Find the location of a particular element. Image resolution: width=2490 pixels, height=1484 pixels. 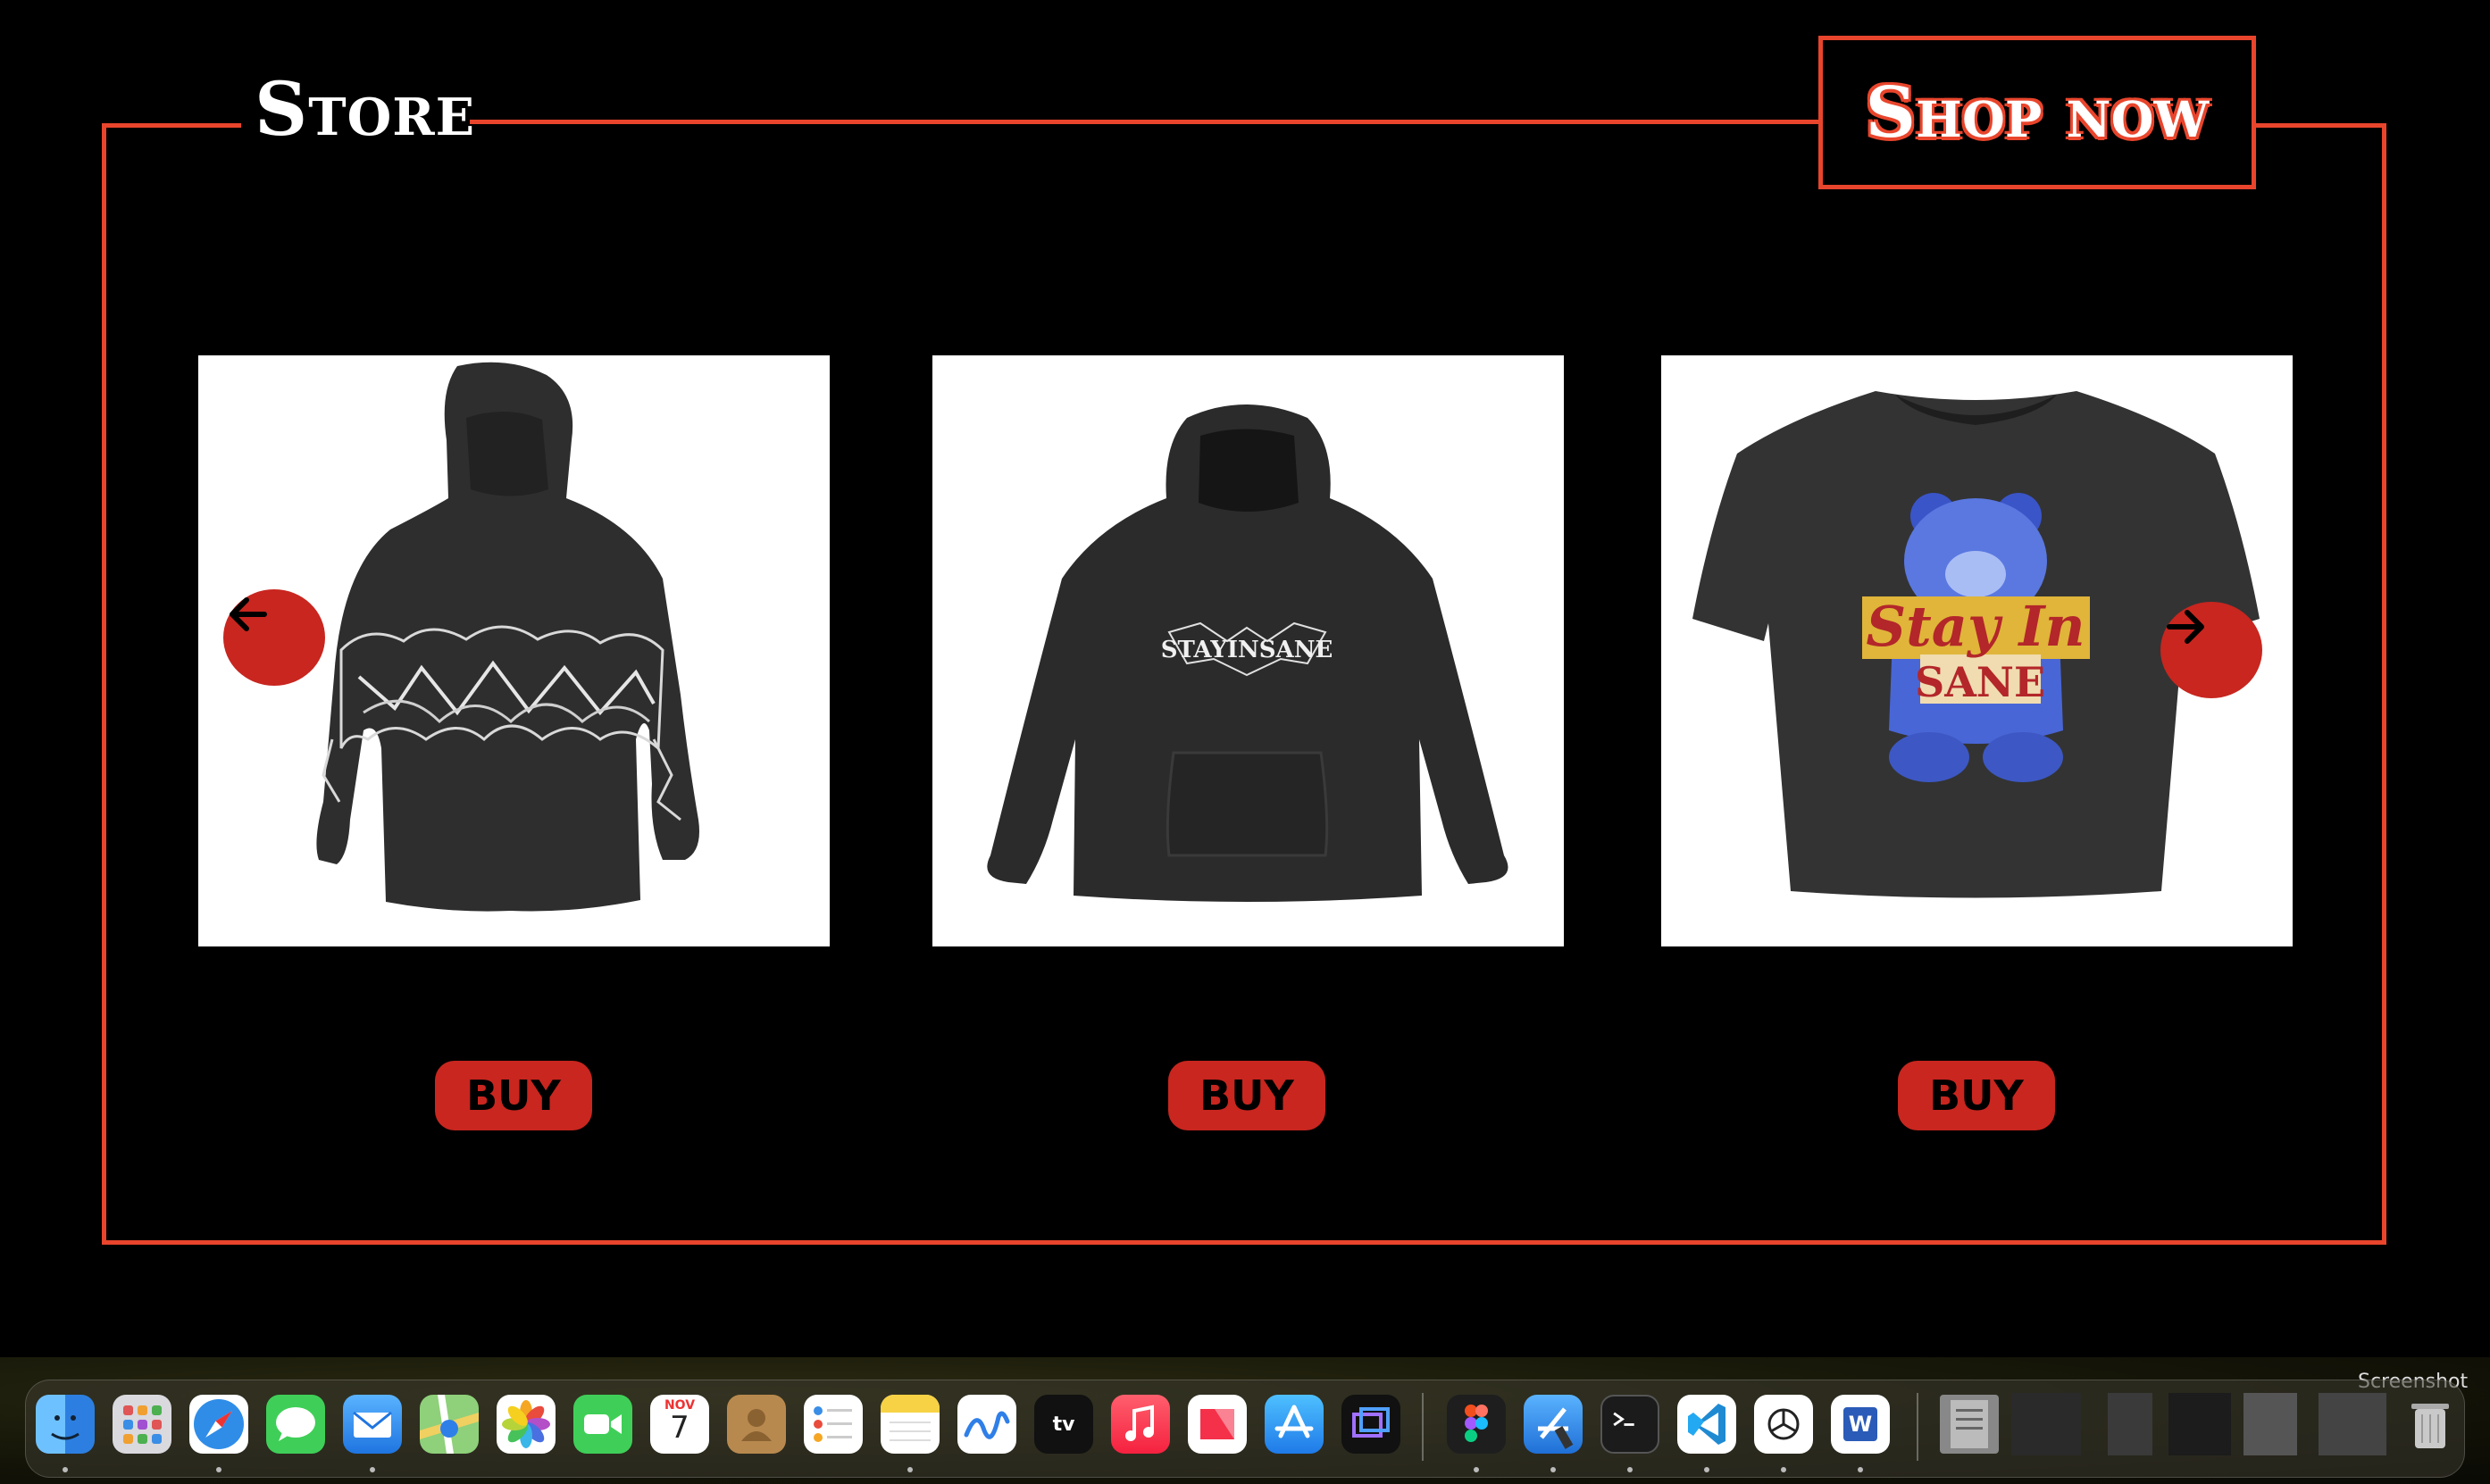

calendar-icon: NOV 7 is located at coordinates (679, 1424).